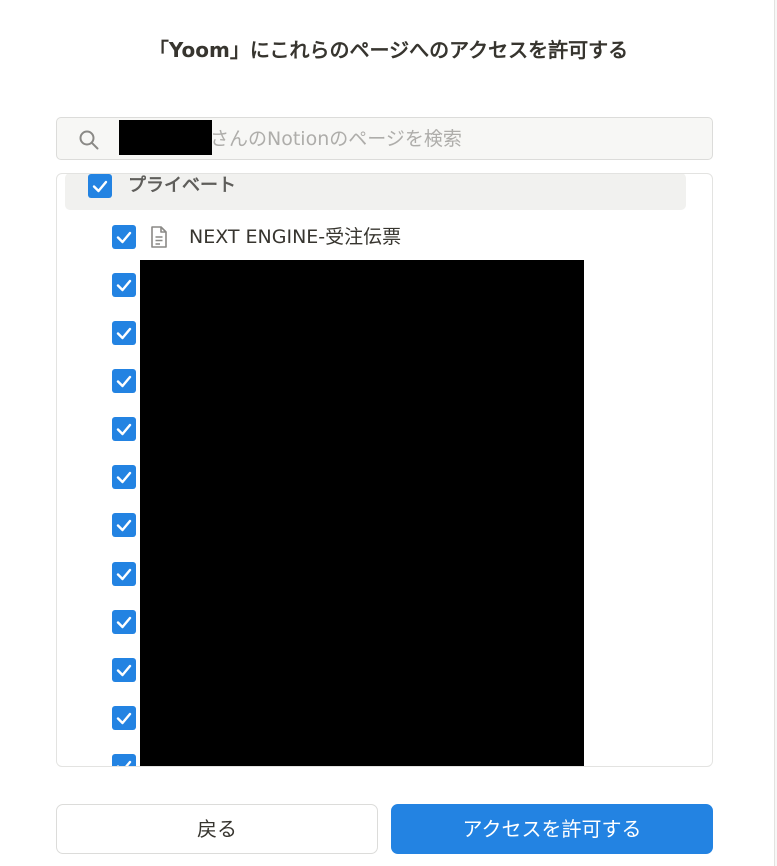  Describe the element at coordinates (182, 185) in the screenshot. I see `workspace-label: プライベート` at that location.